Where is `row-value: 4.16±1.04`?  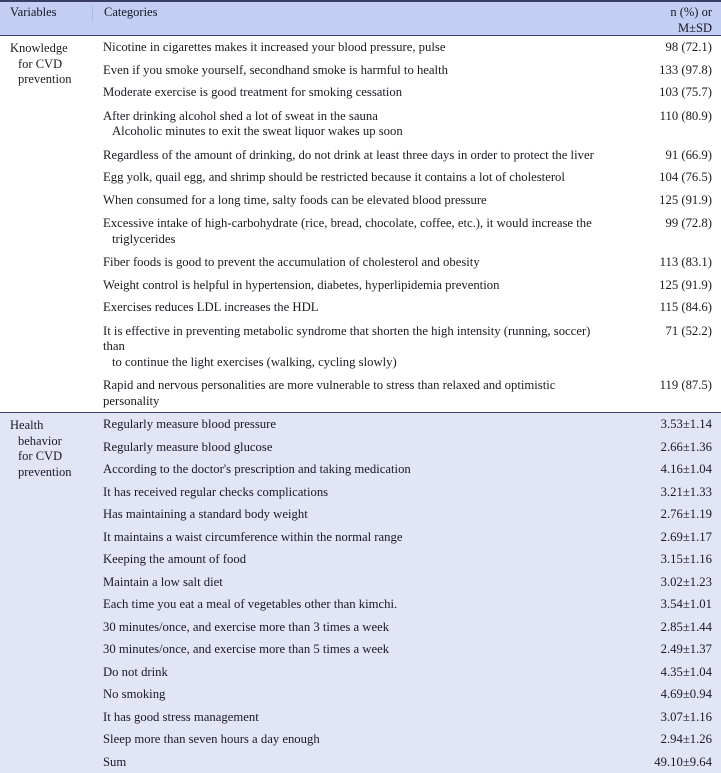 row-value: 4.16±1.04 is located at coordinates (670, 470).